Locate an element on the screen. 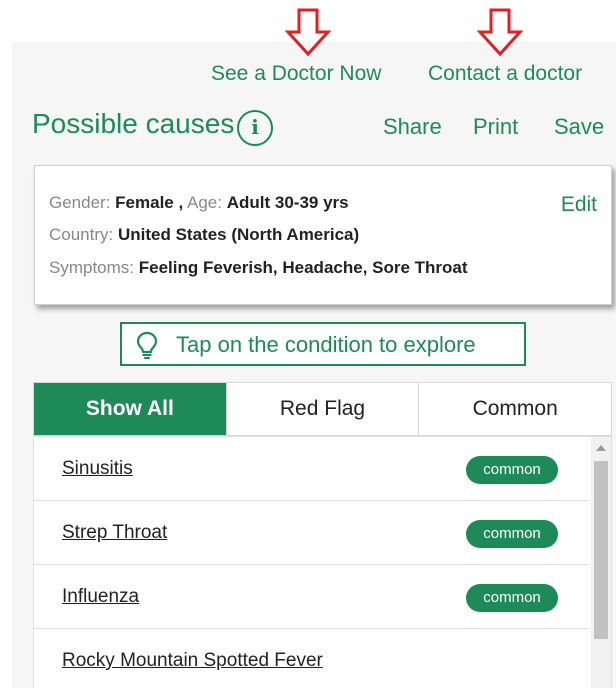  list-item: Rocky Mountain Spotted Fever is located at coordinates (312, 658).